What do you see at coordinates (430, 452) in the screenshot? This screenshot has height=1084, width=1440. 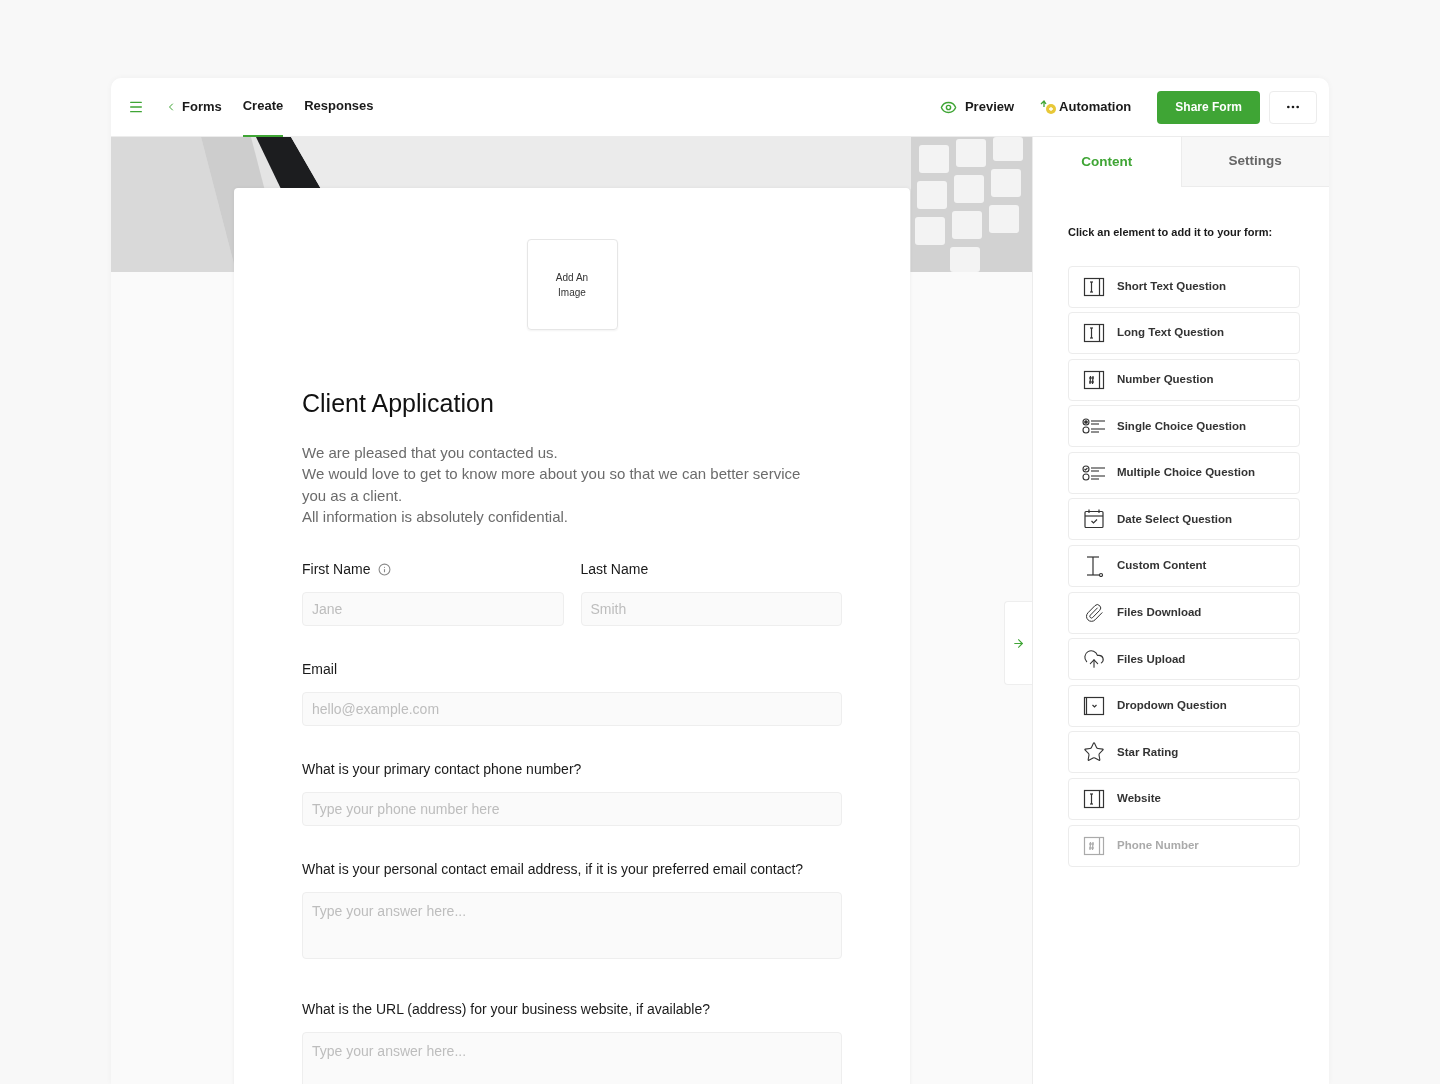 I see `description-text: We are pleased that you contacted us.` at bounding box center [430, 452].